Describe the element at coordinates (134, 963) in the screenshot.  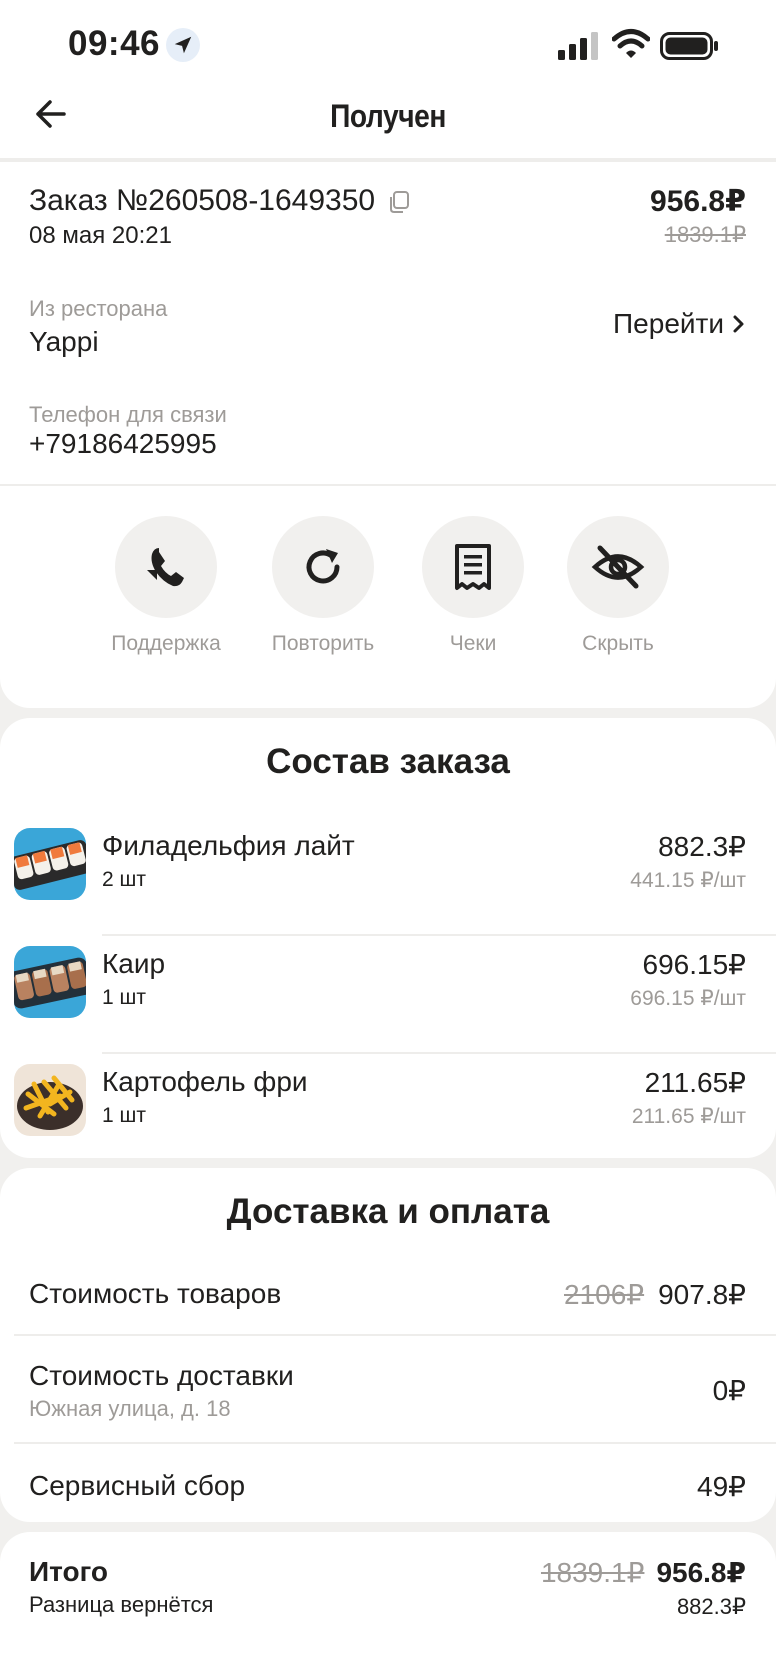
I see `item-name: Каир` at that location.